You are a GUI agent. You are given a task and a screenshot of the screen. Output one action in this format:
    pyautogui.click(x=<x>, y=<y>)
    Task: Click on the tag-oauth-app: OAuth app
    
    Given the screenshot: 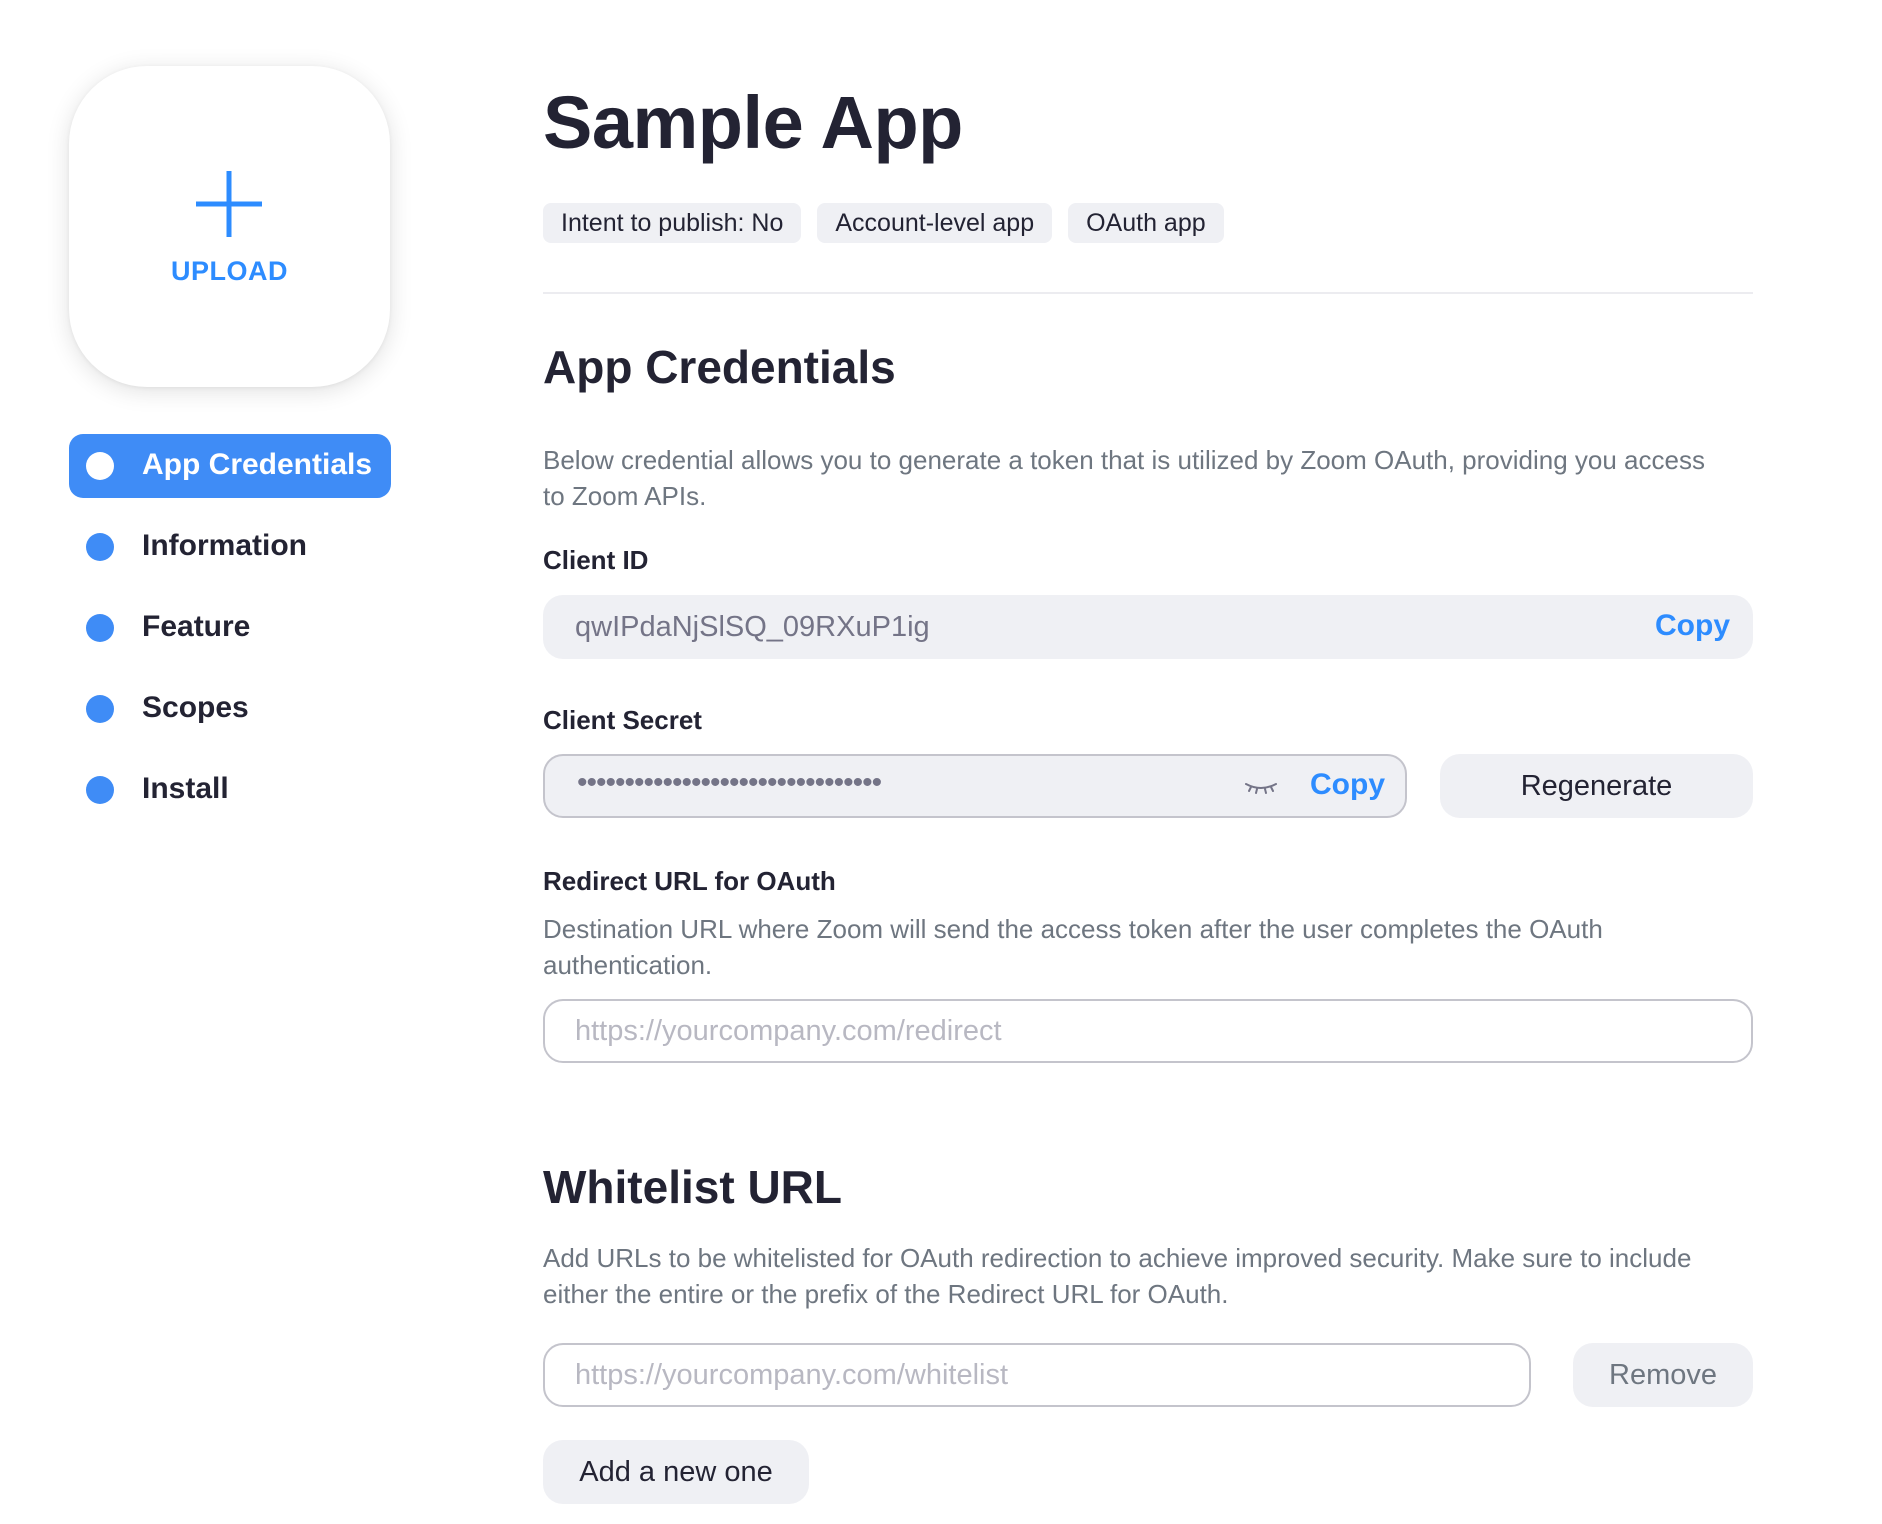 What is the action you would take?
    pyautogui.click(x=1146, y=223)
    